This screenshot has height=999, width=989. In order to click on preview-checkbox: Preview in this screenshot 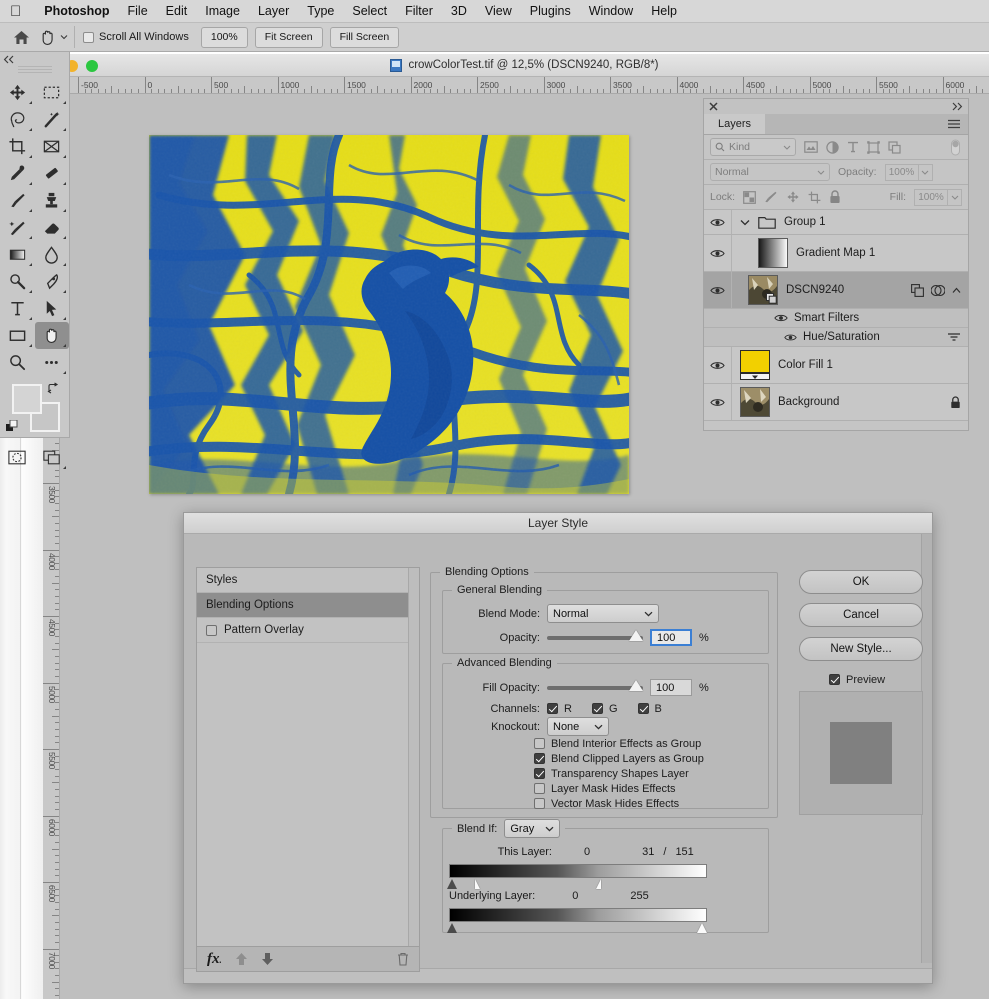, I will do `click(857, 679)`.